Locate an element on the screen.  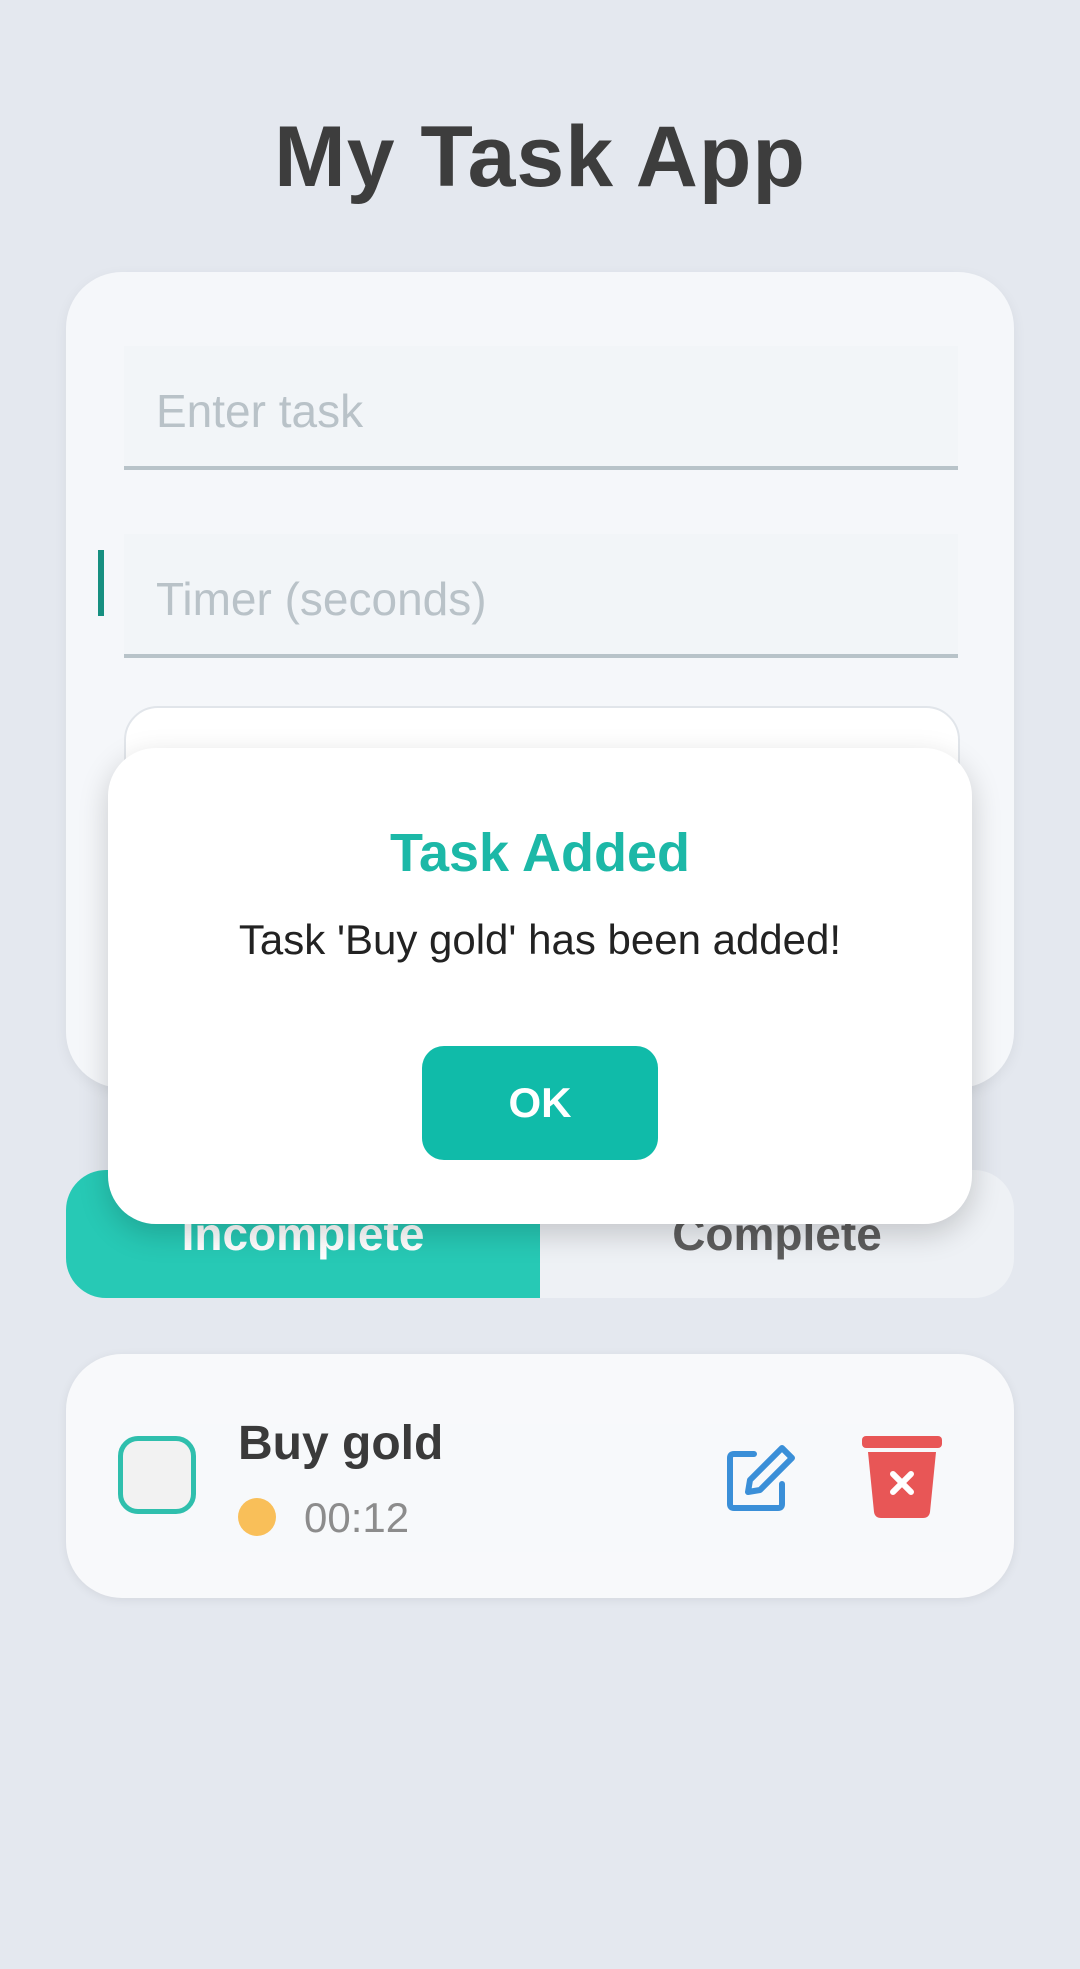
task-list-card: Buy gold 00:12 is located at coordinates (540, 1476).